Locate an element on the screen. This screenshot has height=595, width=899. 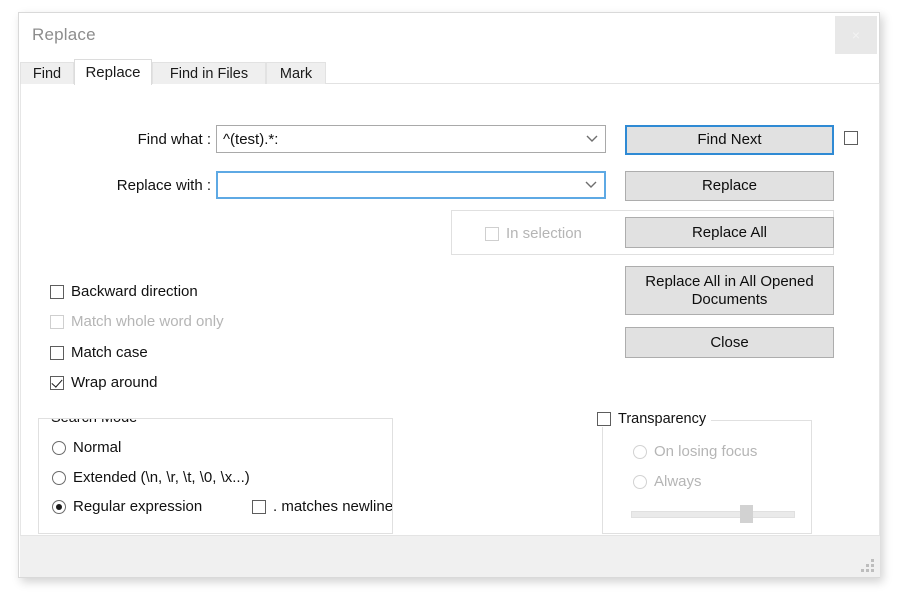
match-case-checkbox: Match case is located at coordinates (99, 352).